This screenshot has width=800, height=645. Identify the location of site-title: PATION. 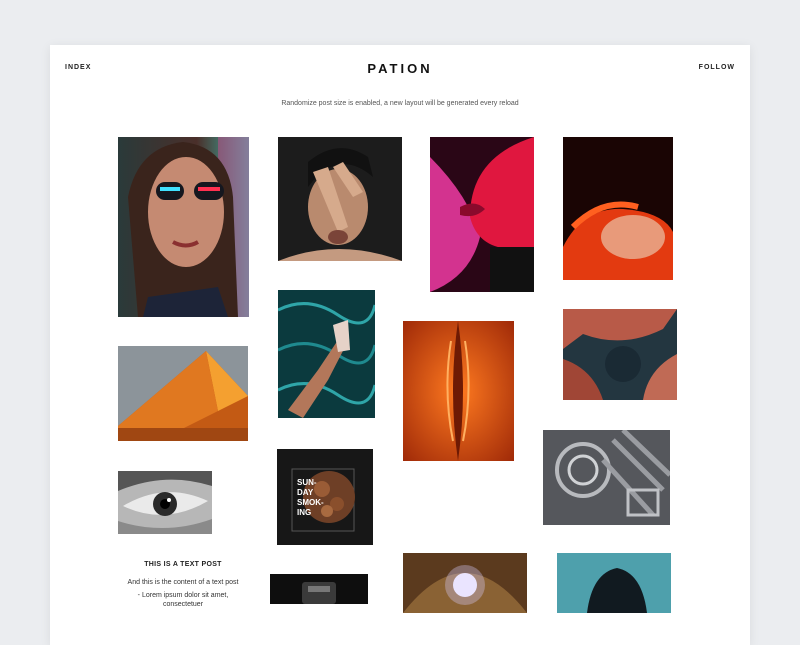
(400, 68).